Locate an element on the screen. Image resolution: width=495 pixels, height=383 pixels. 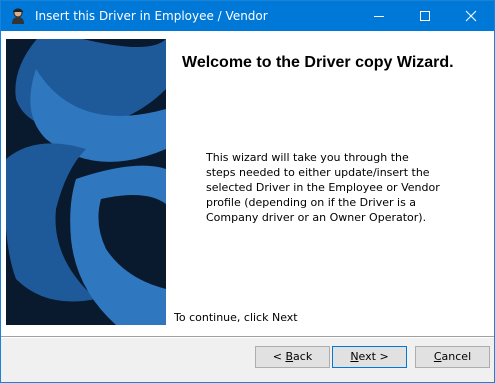
close-button is located at coordinates (471, 16).